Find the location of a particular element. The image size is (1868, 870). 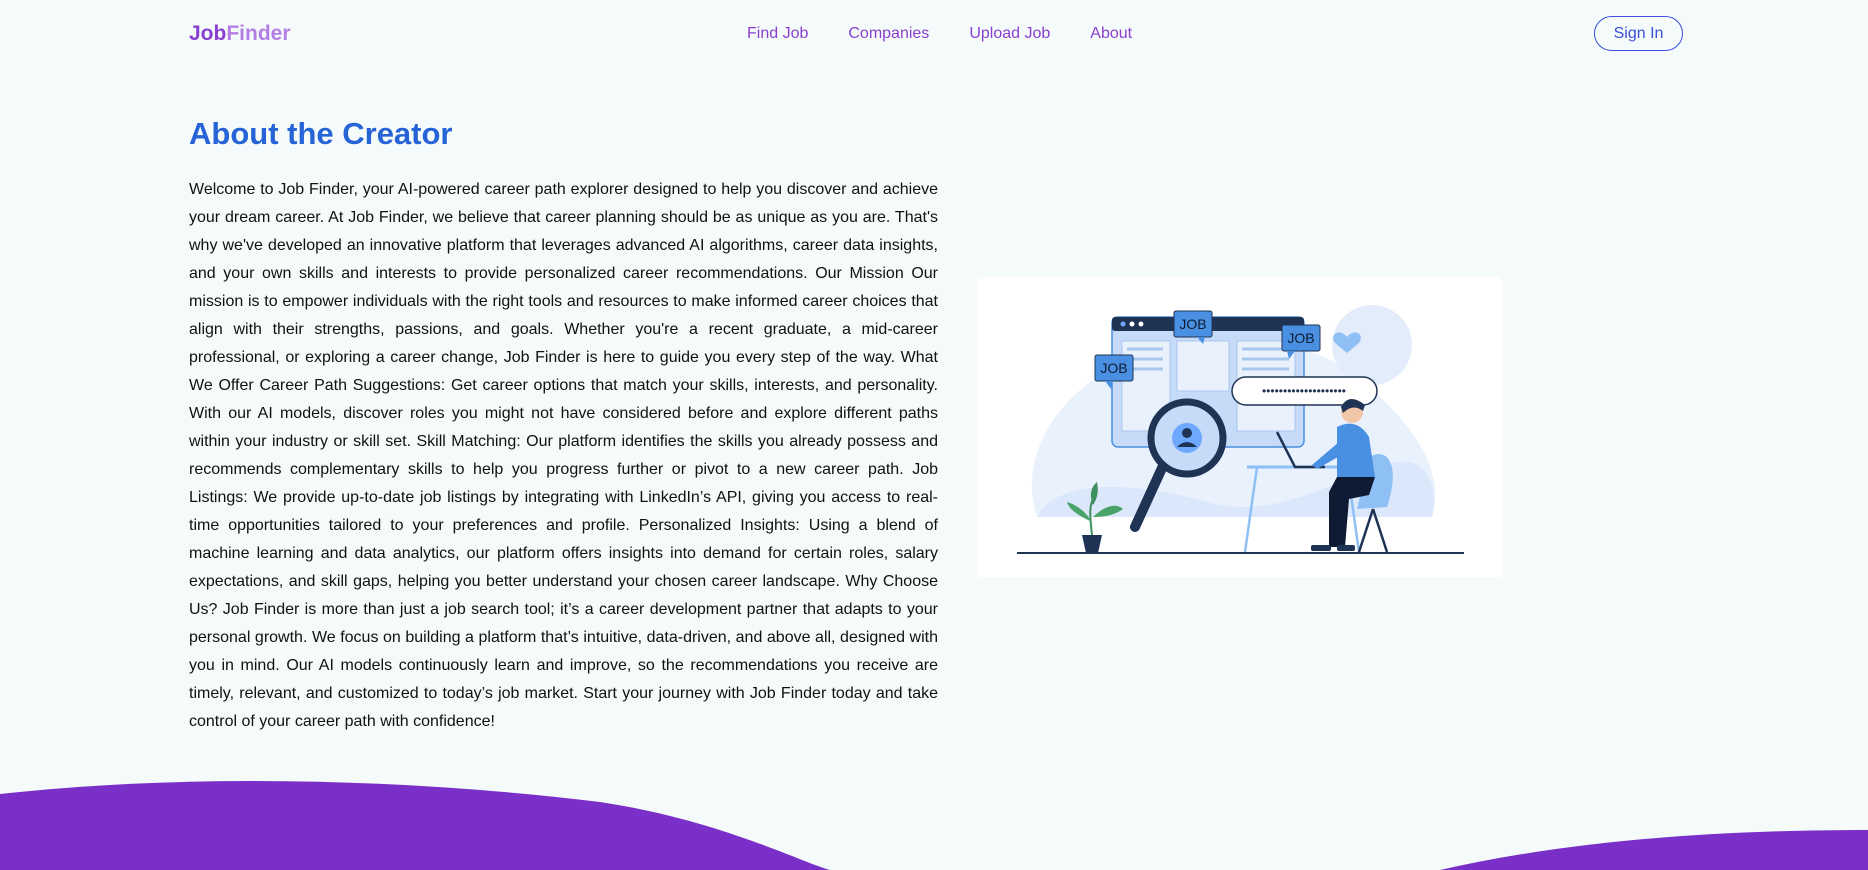

nav-link-companies: Companies is located at coordinates (888, 34).